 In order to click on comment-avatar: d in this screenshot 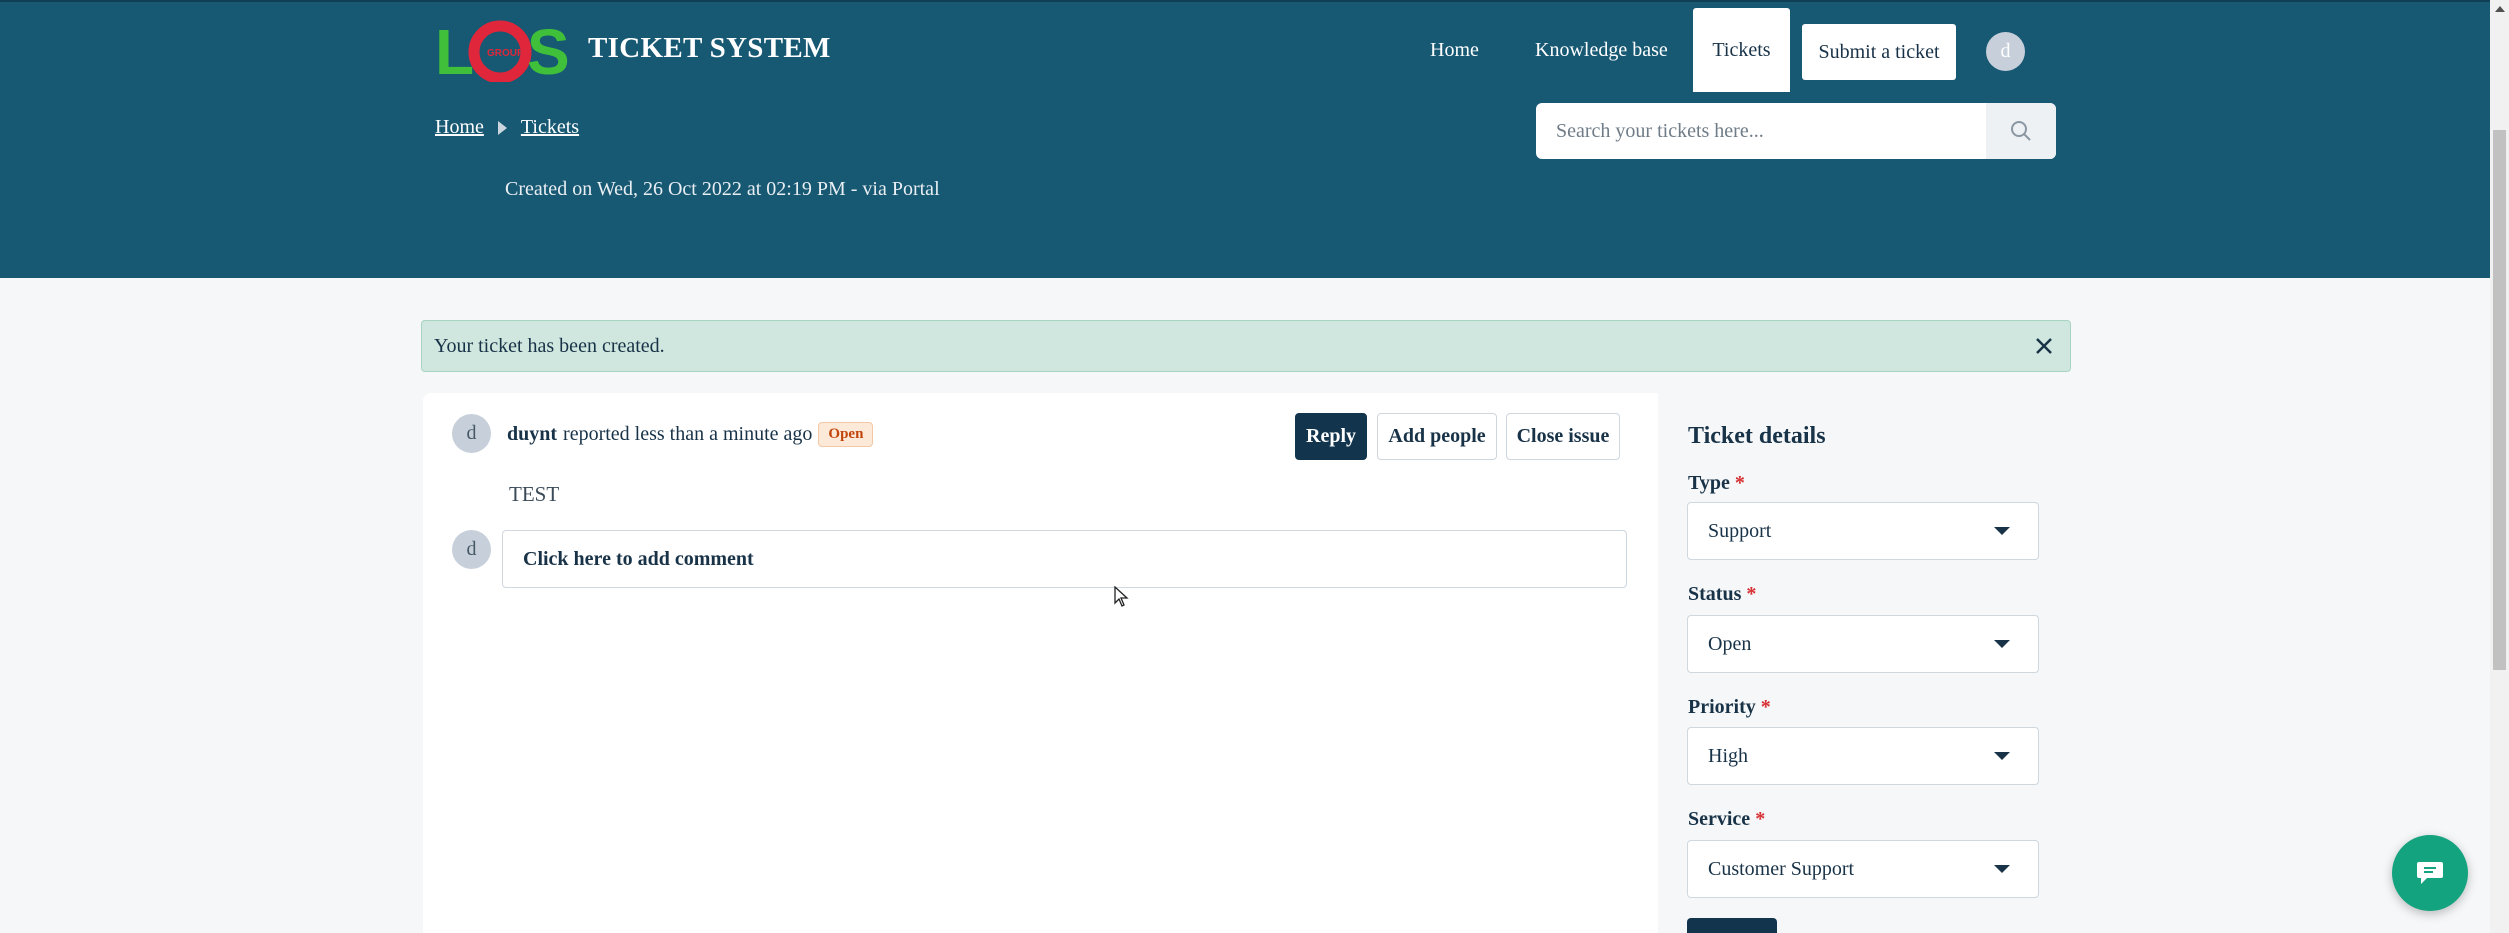, I will do `click(471, 549)`.